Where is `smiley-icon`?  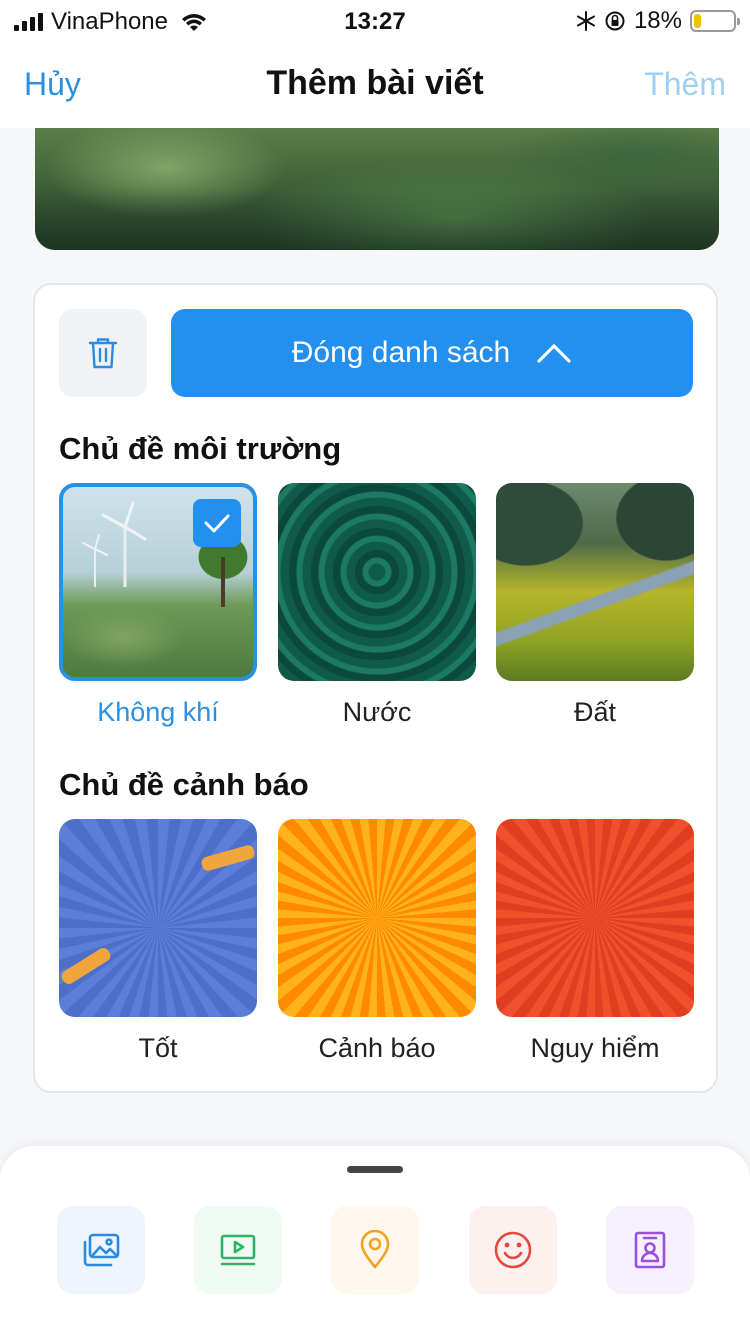 smiley-icon is located at coordinates (513, 1250).